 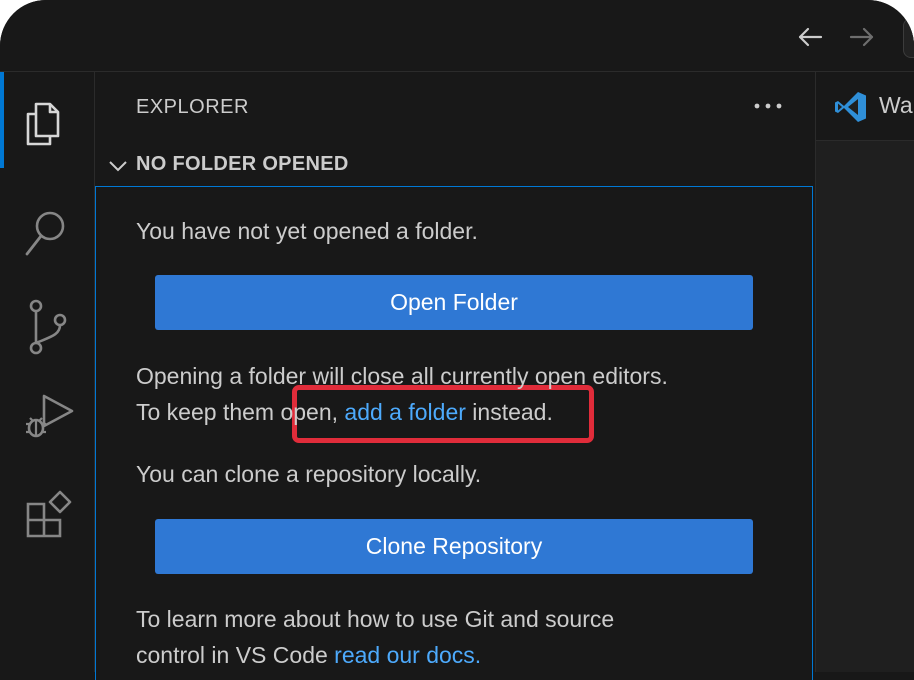 What do you see at coordinates (47, 229) in the screenshot?
I see `search-icon` at bounding box center [47, 229].